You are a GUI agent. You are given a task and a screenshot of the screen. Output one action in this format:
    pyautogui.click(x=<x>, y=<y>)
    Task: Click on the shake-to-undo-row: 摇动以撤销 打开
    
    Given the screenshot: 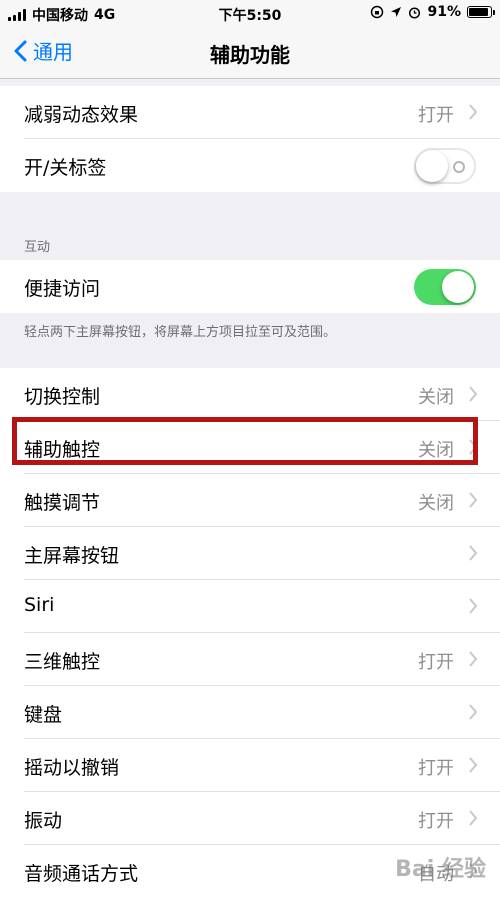 What is the action you would take?
    pyautogui.click(x=250, y=765)
    